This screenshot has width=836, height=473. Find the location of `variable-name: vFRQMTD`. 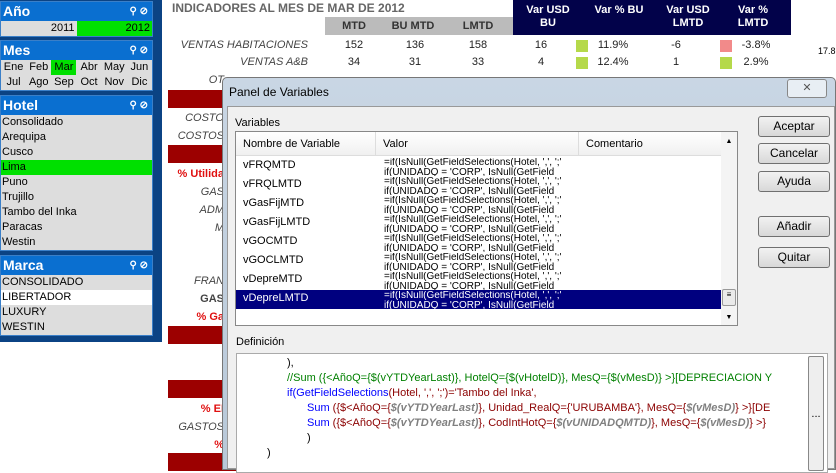

variable-name: vFRQMTD is located at coordinates (269, 165).